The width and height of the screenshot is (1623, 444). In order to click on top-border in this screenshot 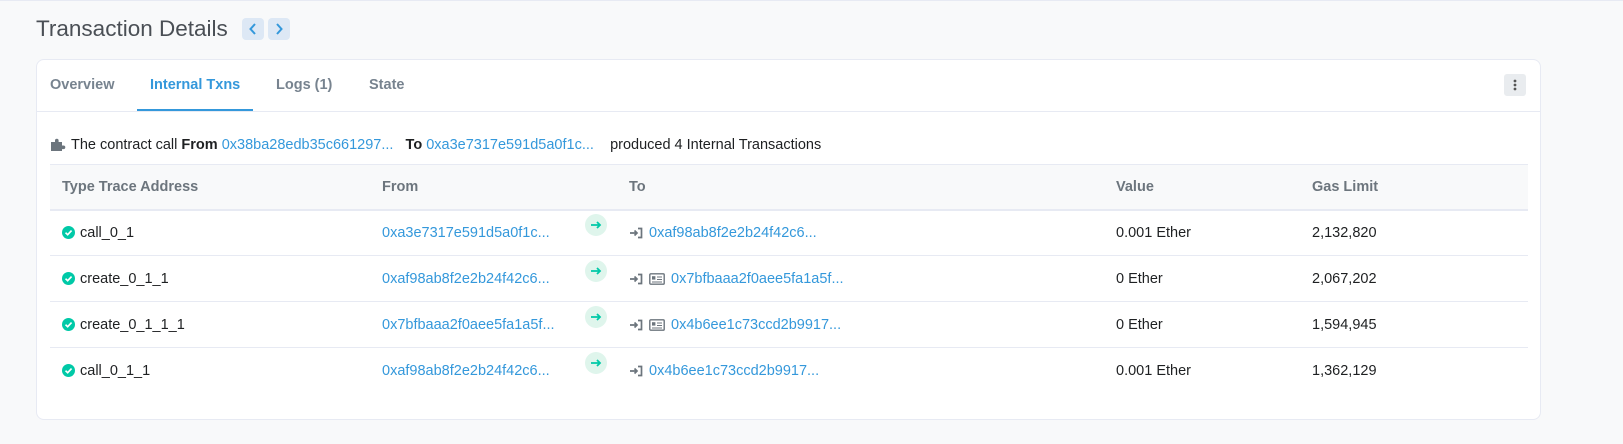, I will do `click(811, 0)`.